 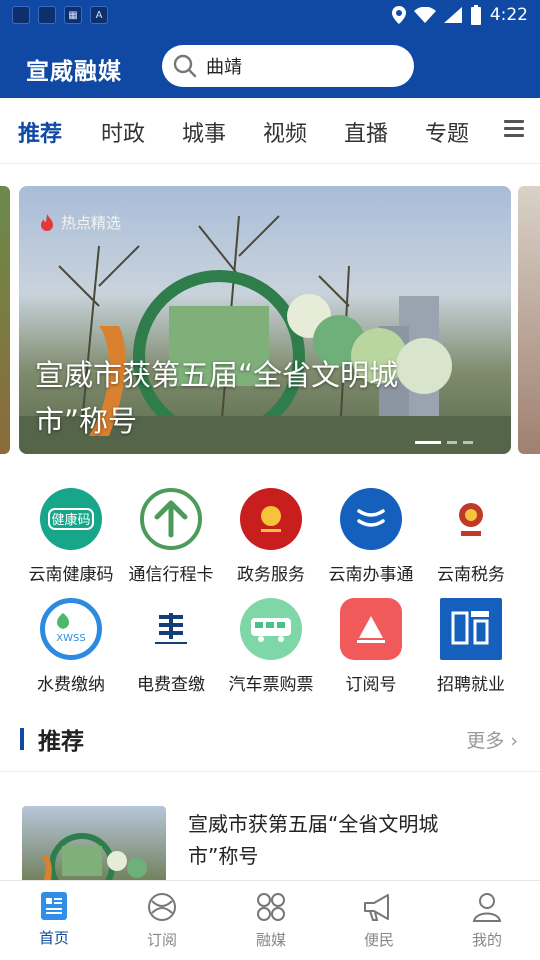 I want to click on service-gov-service: 政务服务, so click(x=271, y=536).